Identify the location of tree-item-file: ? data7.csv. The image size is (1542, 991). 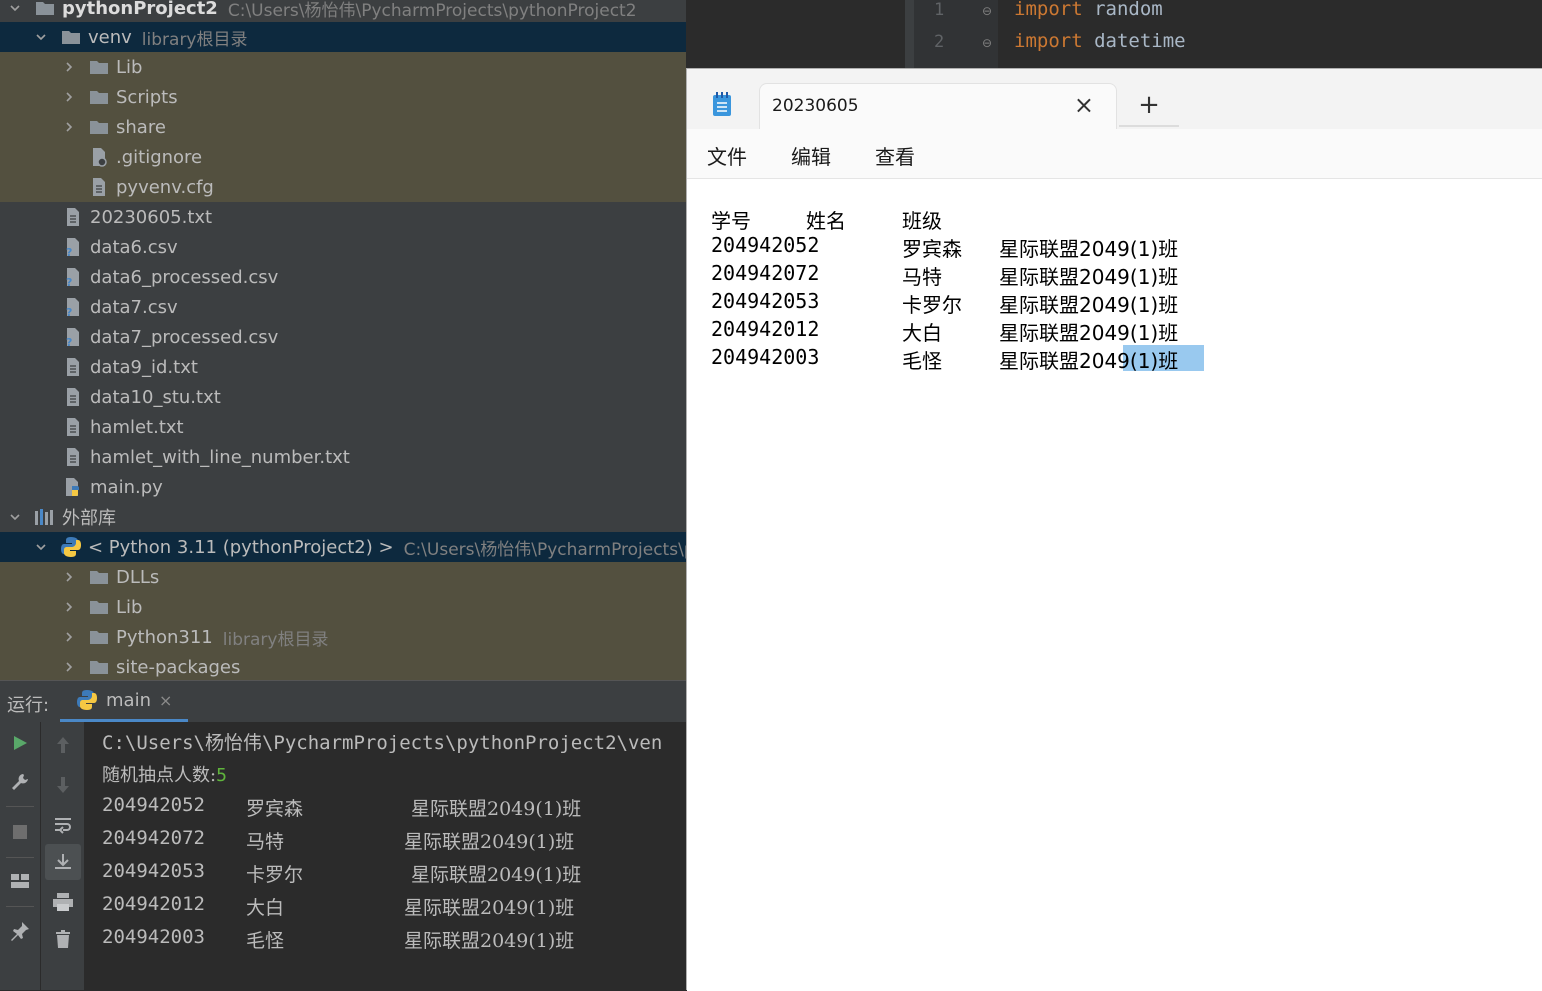
(343, 307).